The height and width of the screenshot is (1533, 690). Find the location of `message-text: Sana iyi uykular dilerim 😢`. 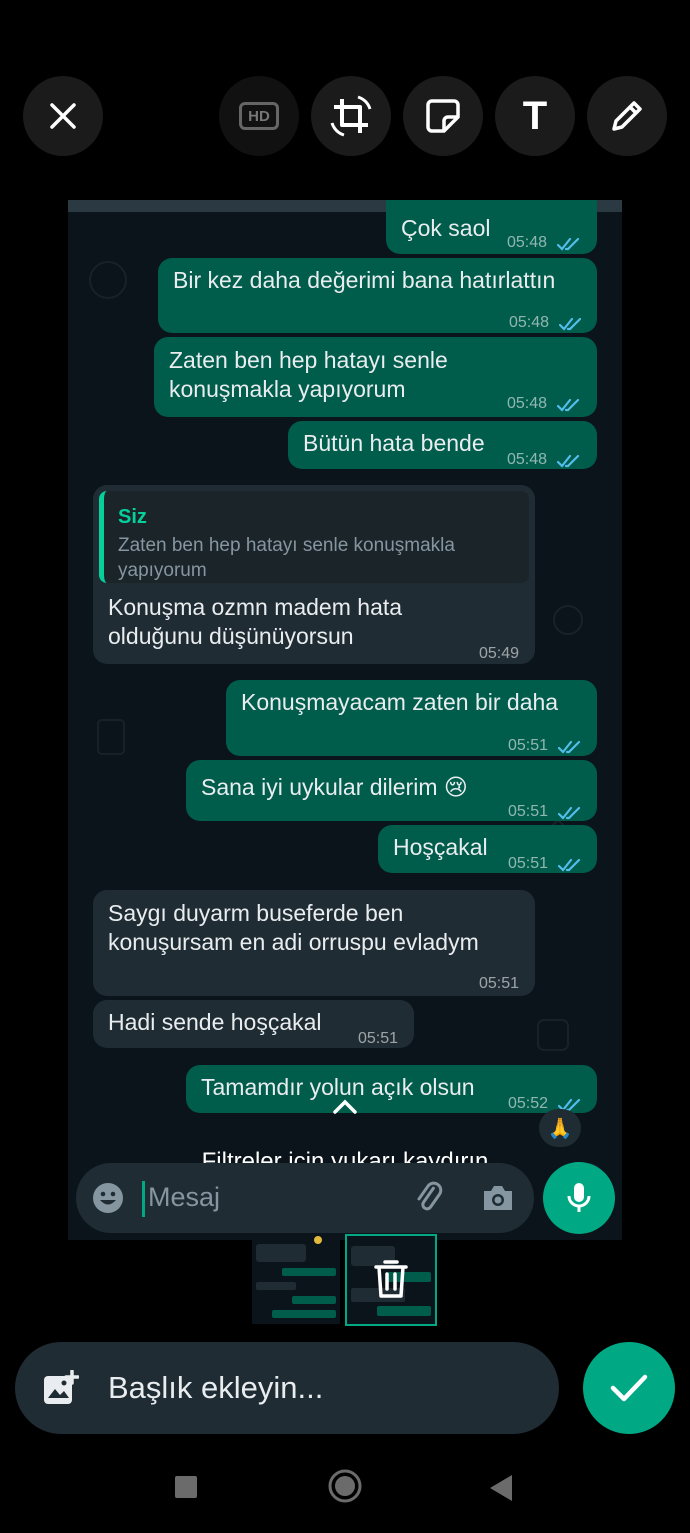

message-text: Sana iyi uykular dilerim 😢 is located at coordinates (334, 787).